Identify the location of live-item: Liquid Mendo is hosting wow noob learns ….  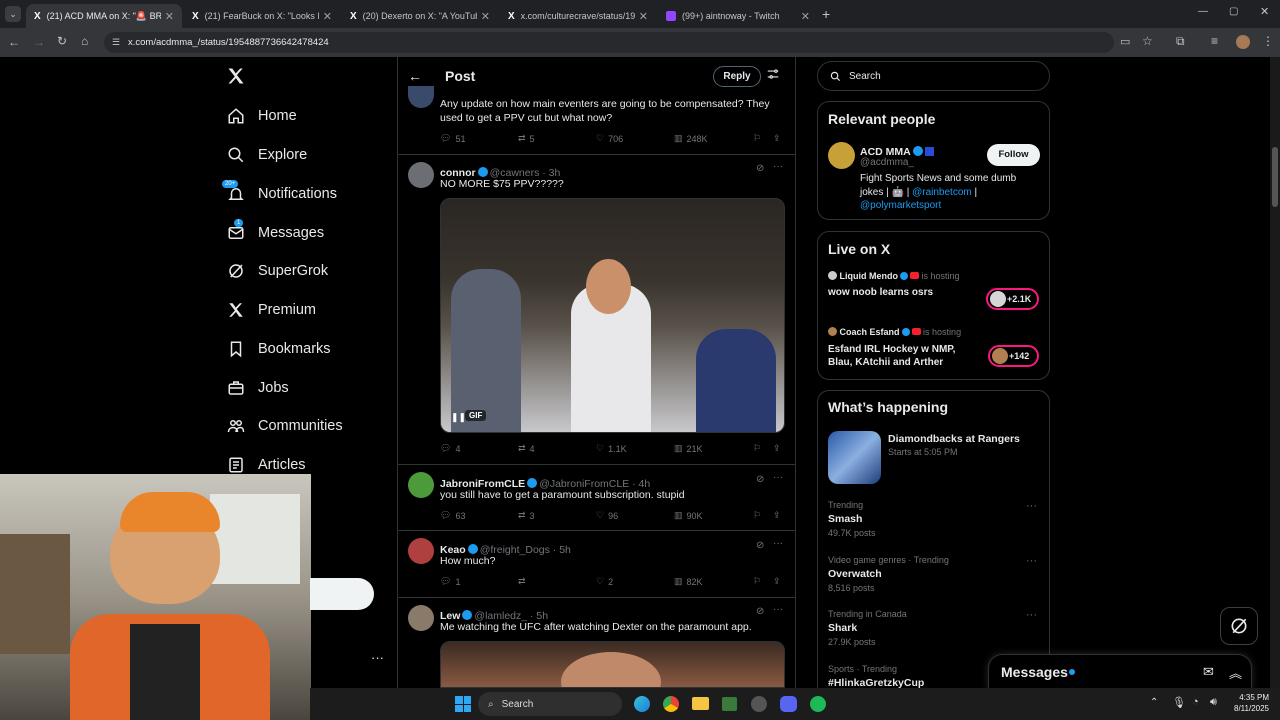
(934, 293).